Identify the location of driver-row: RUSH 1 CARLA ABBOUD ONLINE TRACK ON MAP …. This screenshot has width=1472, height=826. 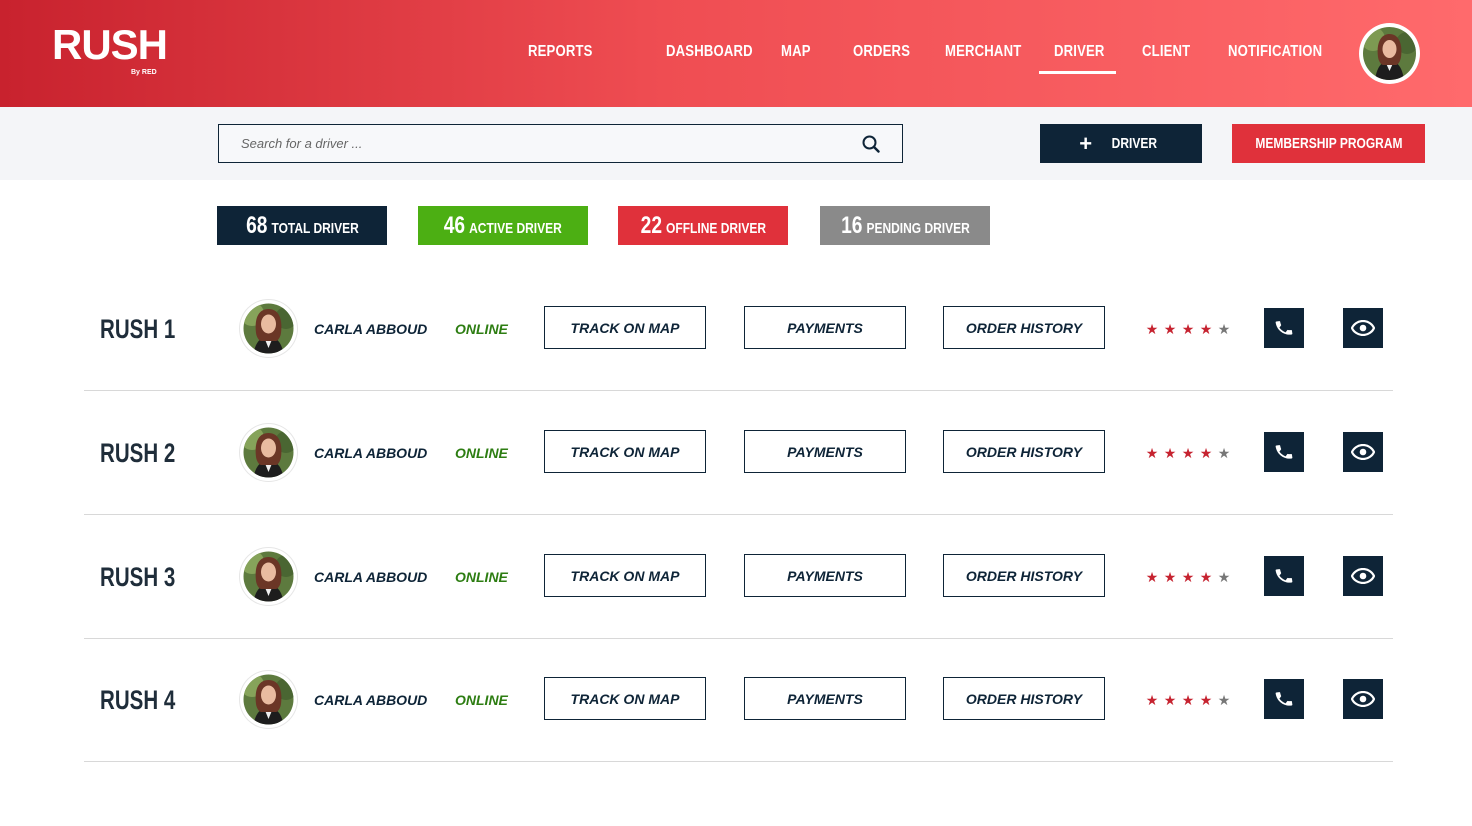
(738, 329).